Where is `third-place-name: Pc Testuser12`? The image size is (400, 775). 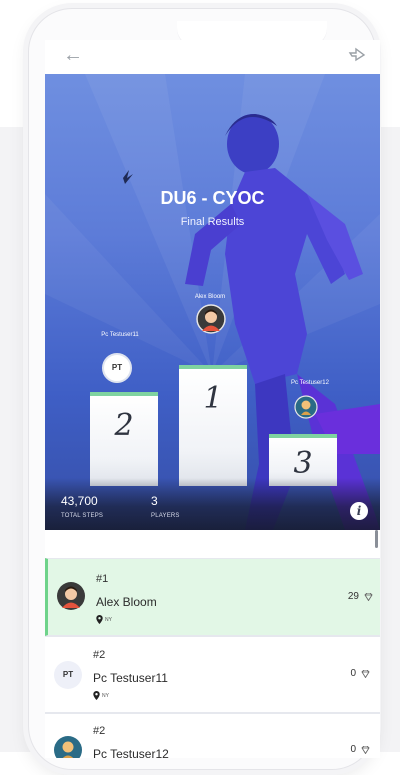 third-place-name: Pc Testuser12 is located at coordinates (310, 383).